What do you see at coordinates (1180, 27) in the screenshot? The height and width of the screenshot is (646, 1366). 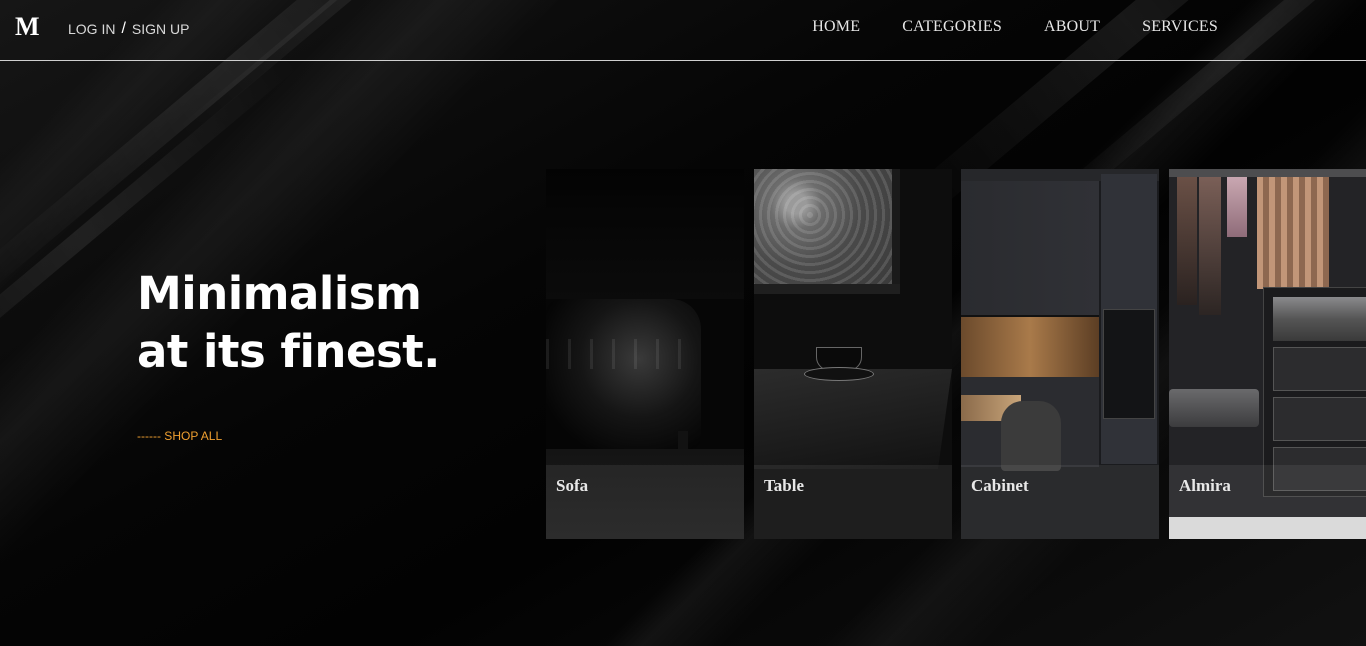 I see `nav-services: SERVICES` at bounding box center [1180, 27].